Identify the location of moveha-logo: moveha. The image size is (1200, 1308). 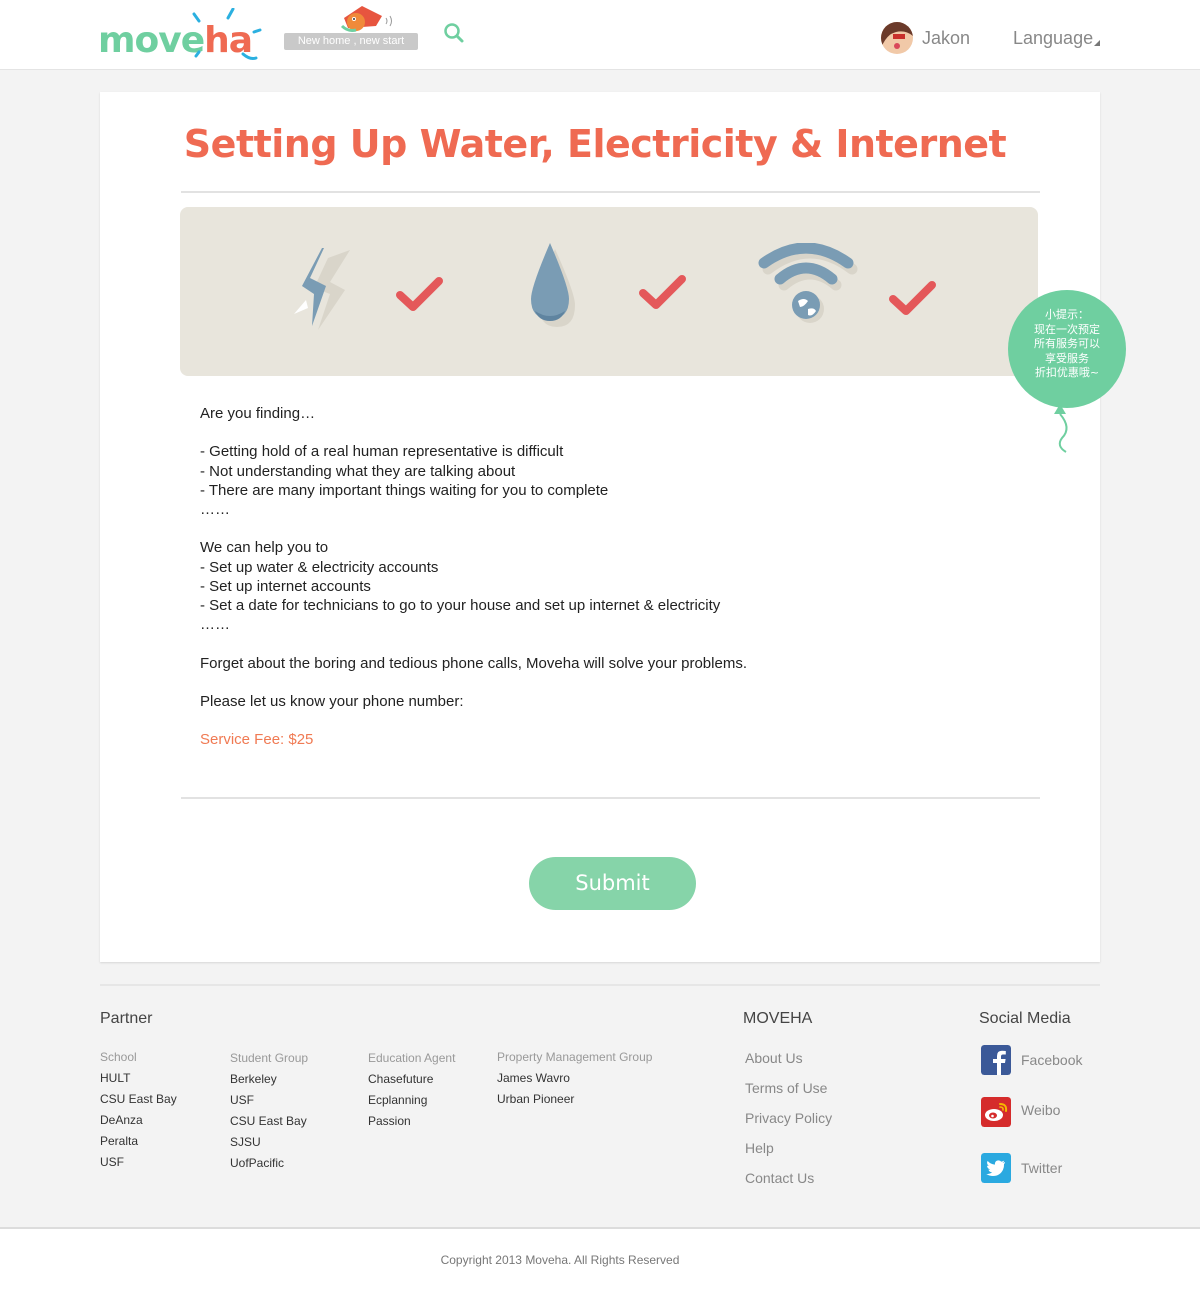
(183, 37).